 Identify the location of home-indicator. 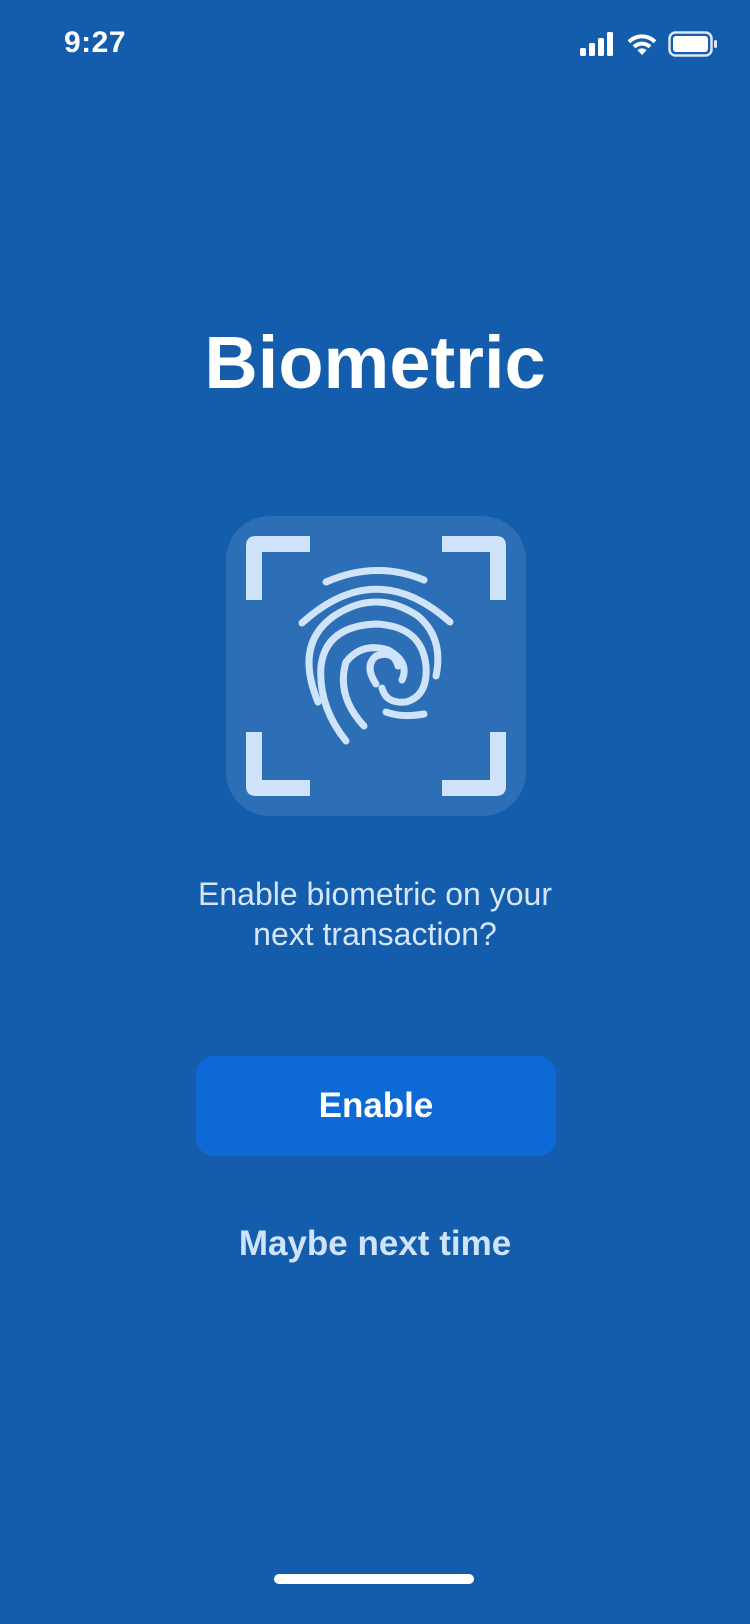
(374, 1579).